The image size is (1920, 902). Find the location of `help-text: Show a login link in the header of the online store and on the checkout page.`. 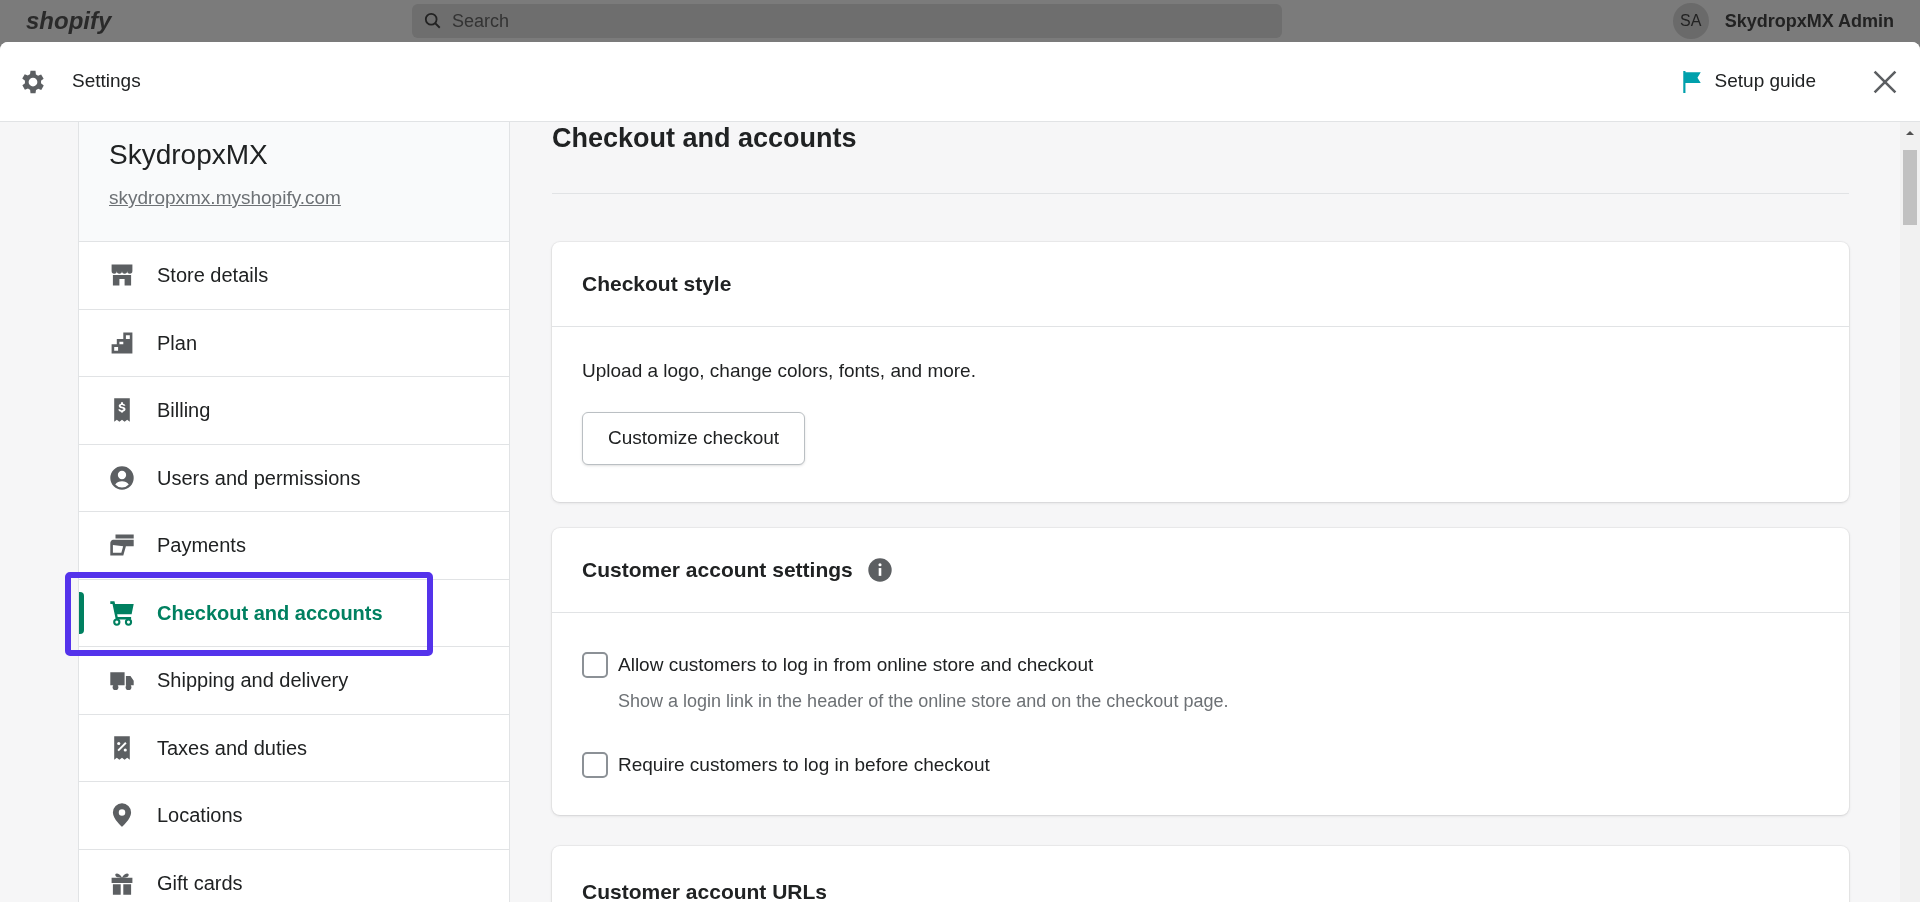

help-text: Show a login link in the header of the online store and on the checkout page. is located at coordinates (923, 701).